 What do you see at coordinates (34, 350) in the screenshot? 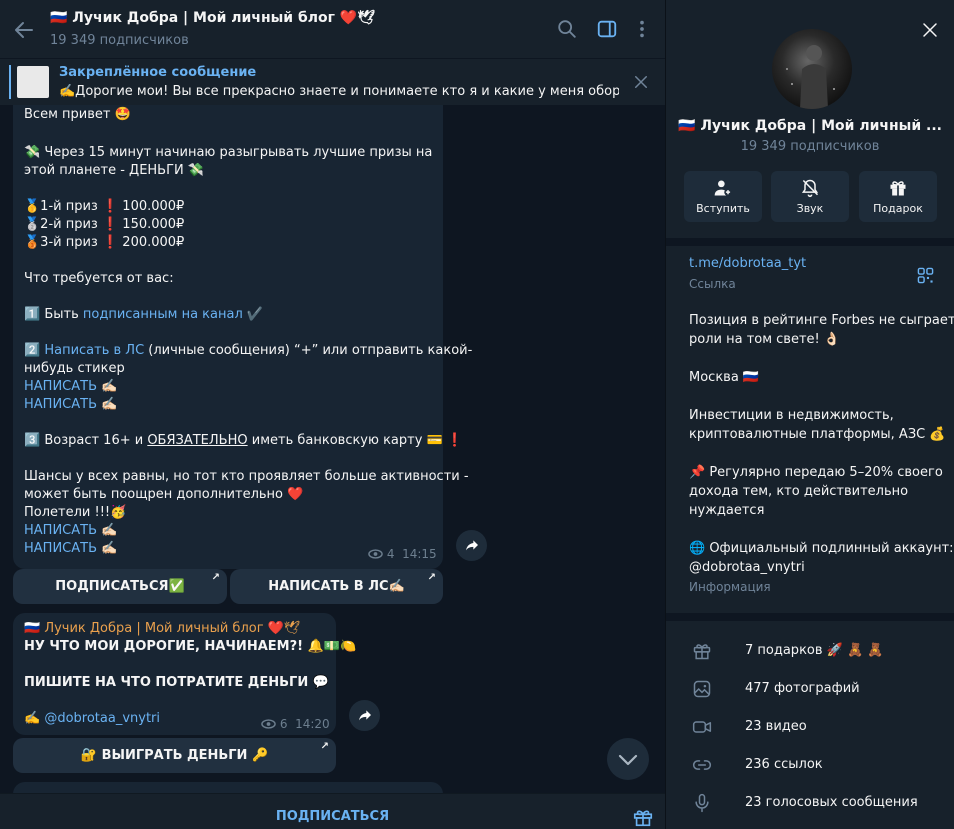
I see `text-span: 2️⃣` at bounding box center [34, 350].